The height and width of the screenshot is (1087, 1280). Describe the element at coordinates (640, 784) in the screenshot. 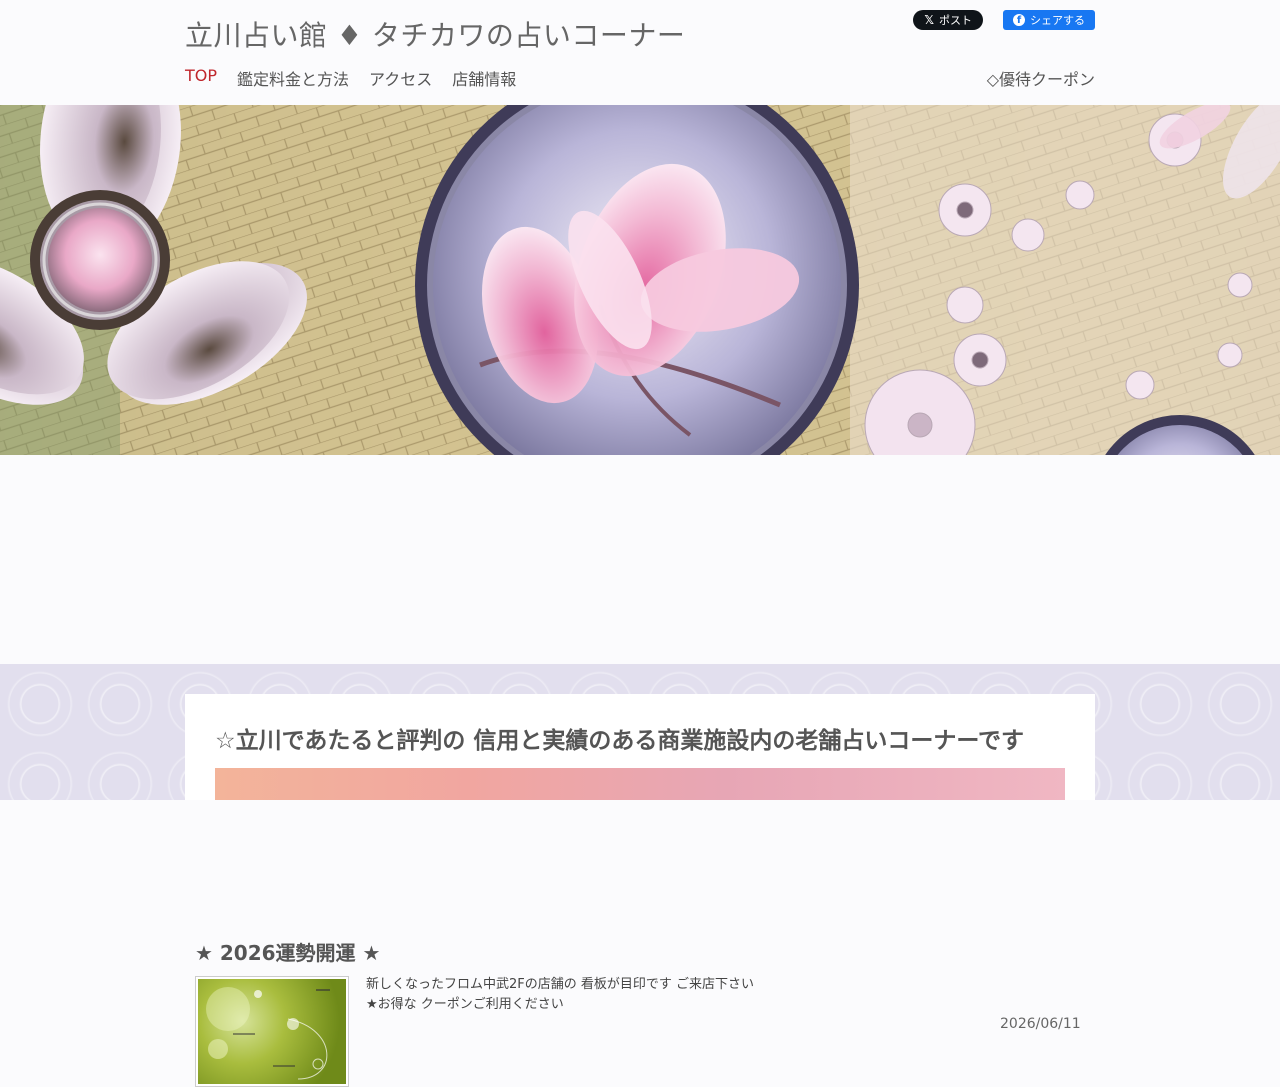

I see `intro-image` at that location.